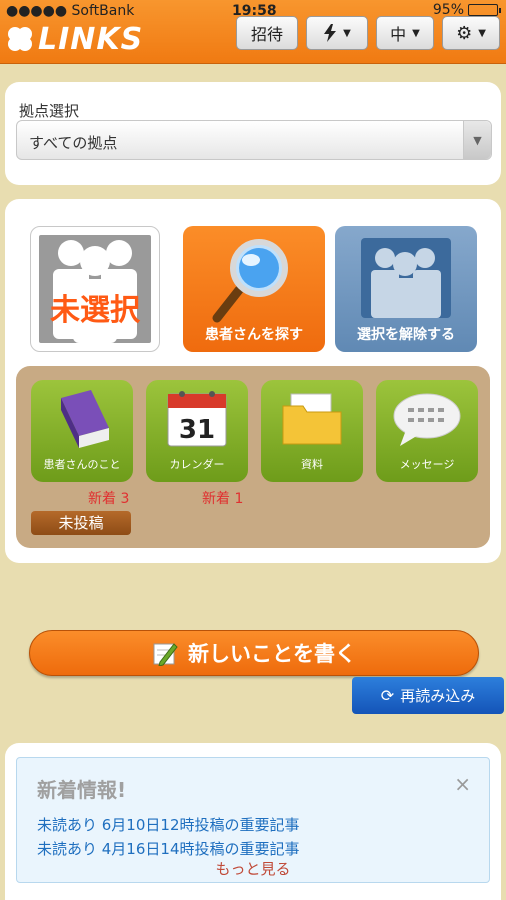 The width and height of the screenshot is (506, 900). I want to click on settings-button: ⚙ ▼, so click(471, 33).